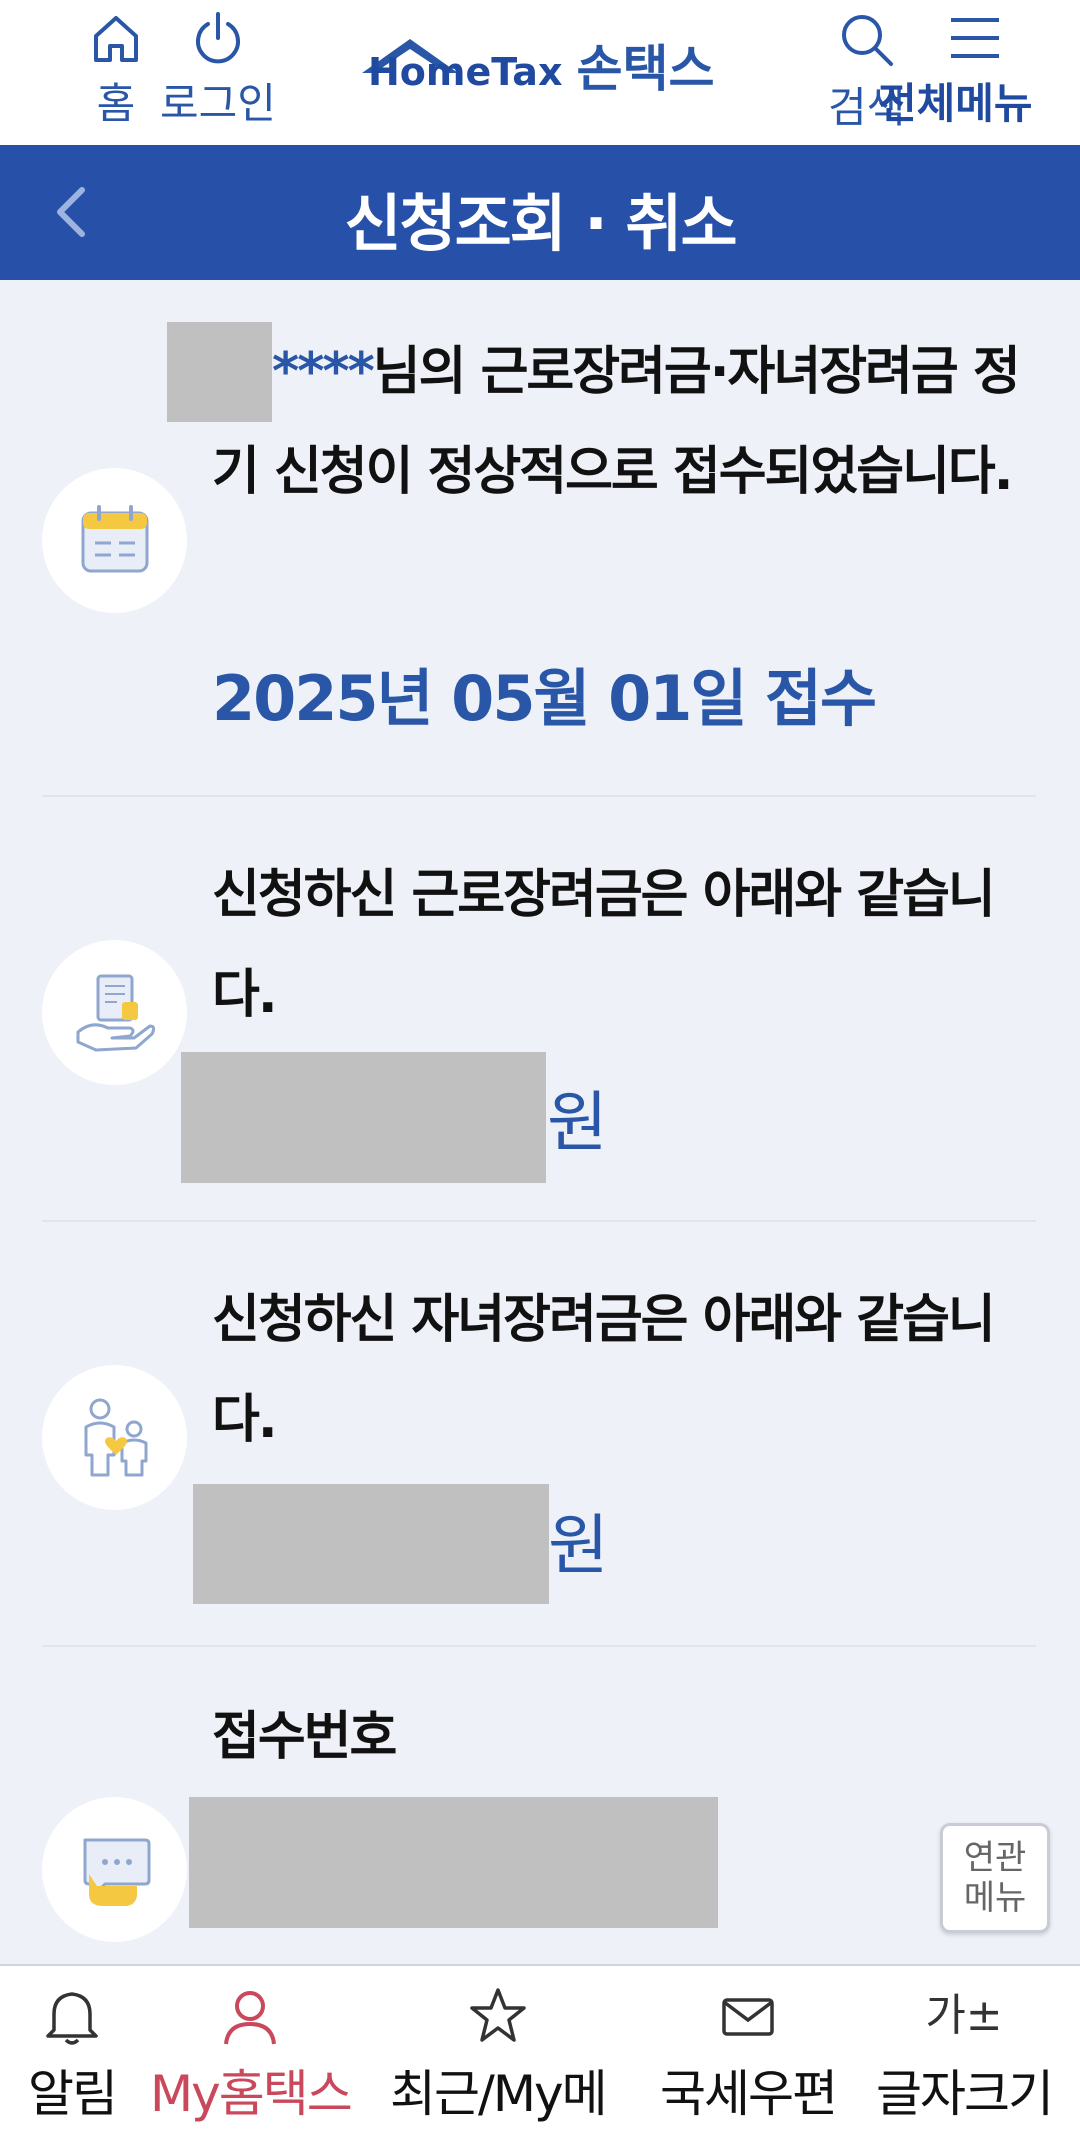  What do you see at coordinates (218, 103) in the screenshot?
I see `login-label: 로그인` at bounding box center [218, 103].